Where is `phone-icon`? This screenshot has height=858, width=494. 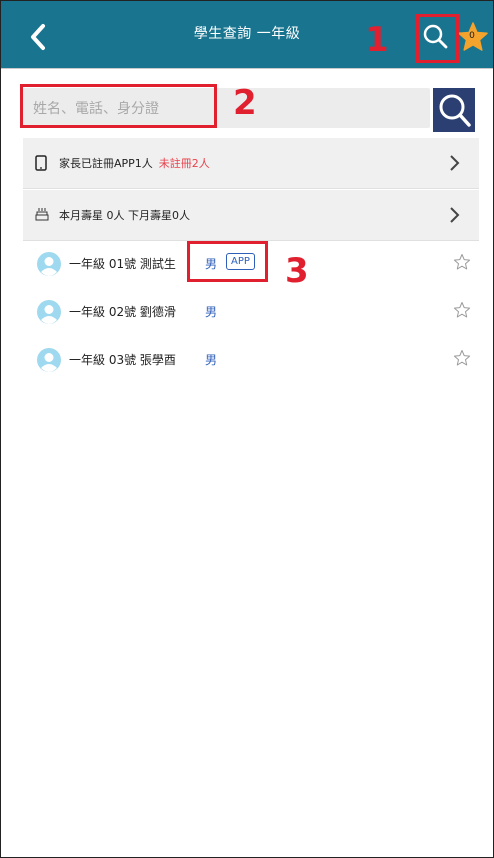
phone-icon is located at coordinates (41, 163).